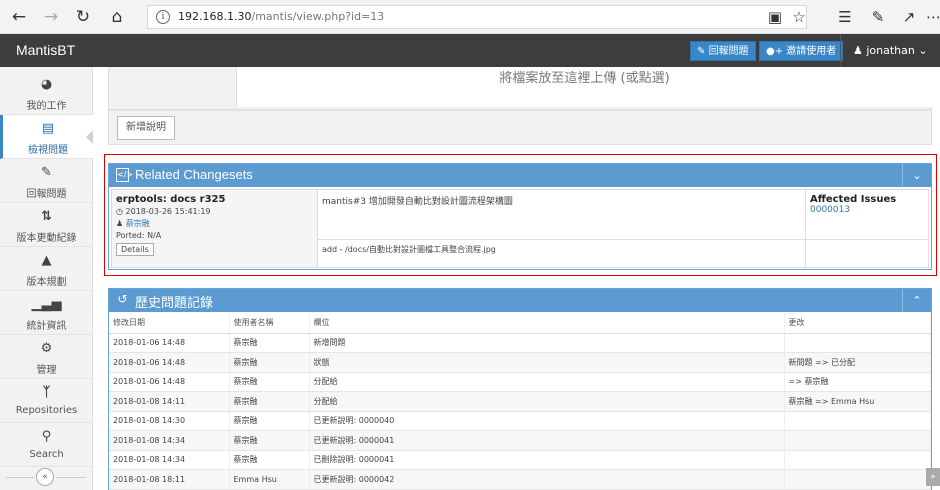  I want to click on table-row: 2018-01-08 14:34 蔡宗融 已刪除說明: 0000041, so click(520, 460).